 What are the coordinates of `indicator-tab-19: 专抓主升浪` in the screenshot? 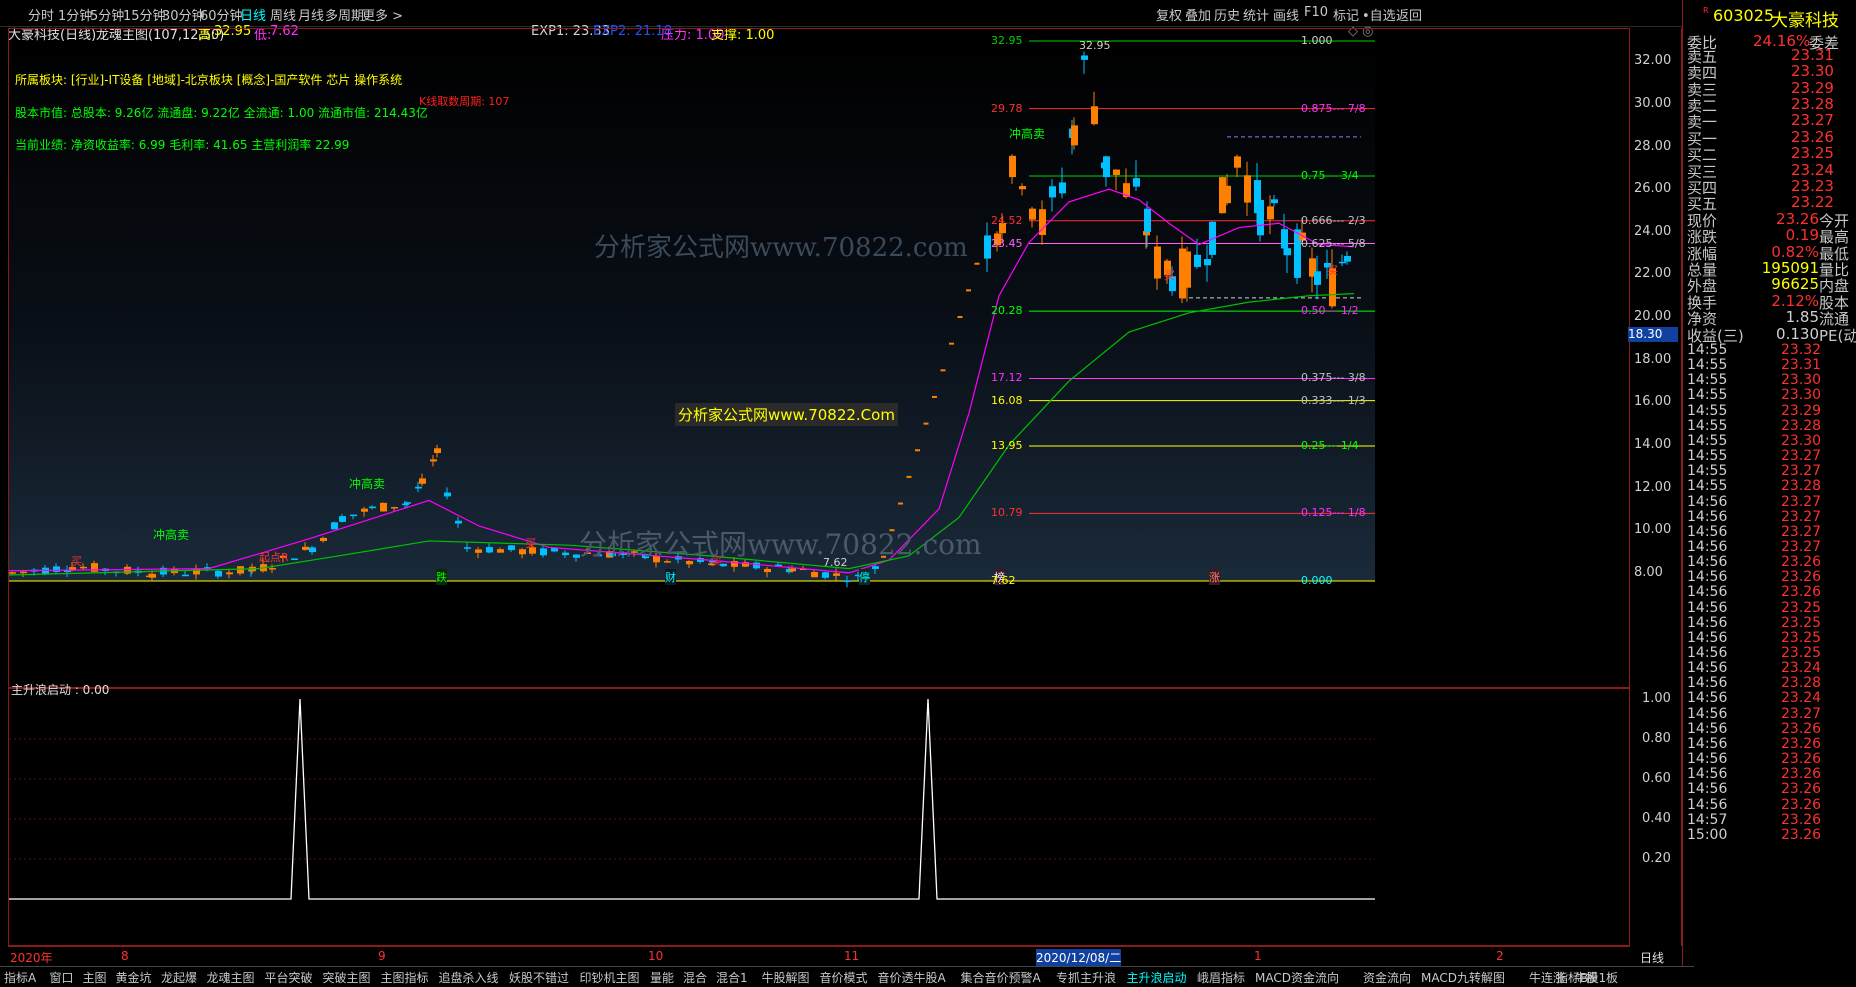 It's located at (1086, 977).